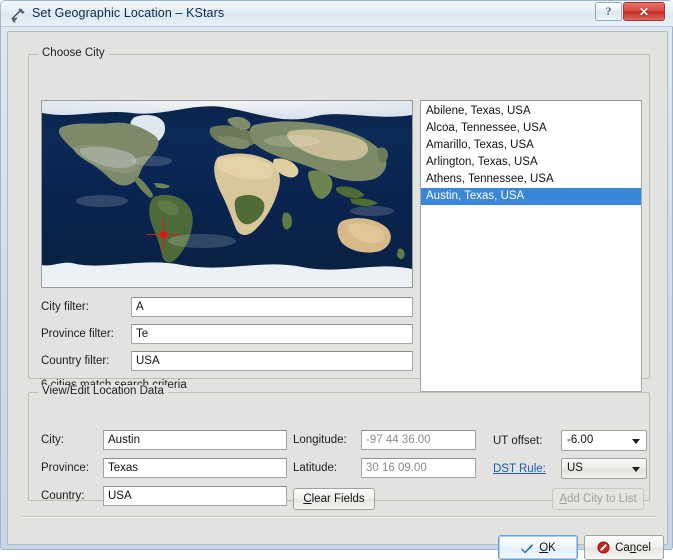  Describe the element at coordinates (518, 440) in the screenshot. I see `ut-offset-label: UT offset:` at that location.